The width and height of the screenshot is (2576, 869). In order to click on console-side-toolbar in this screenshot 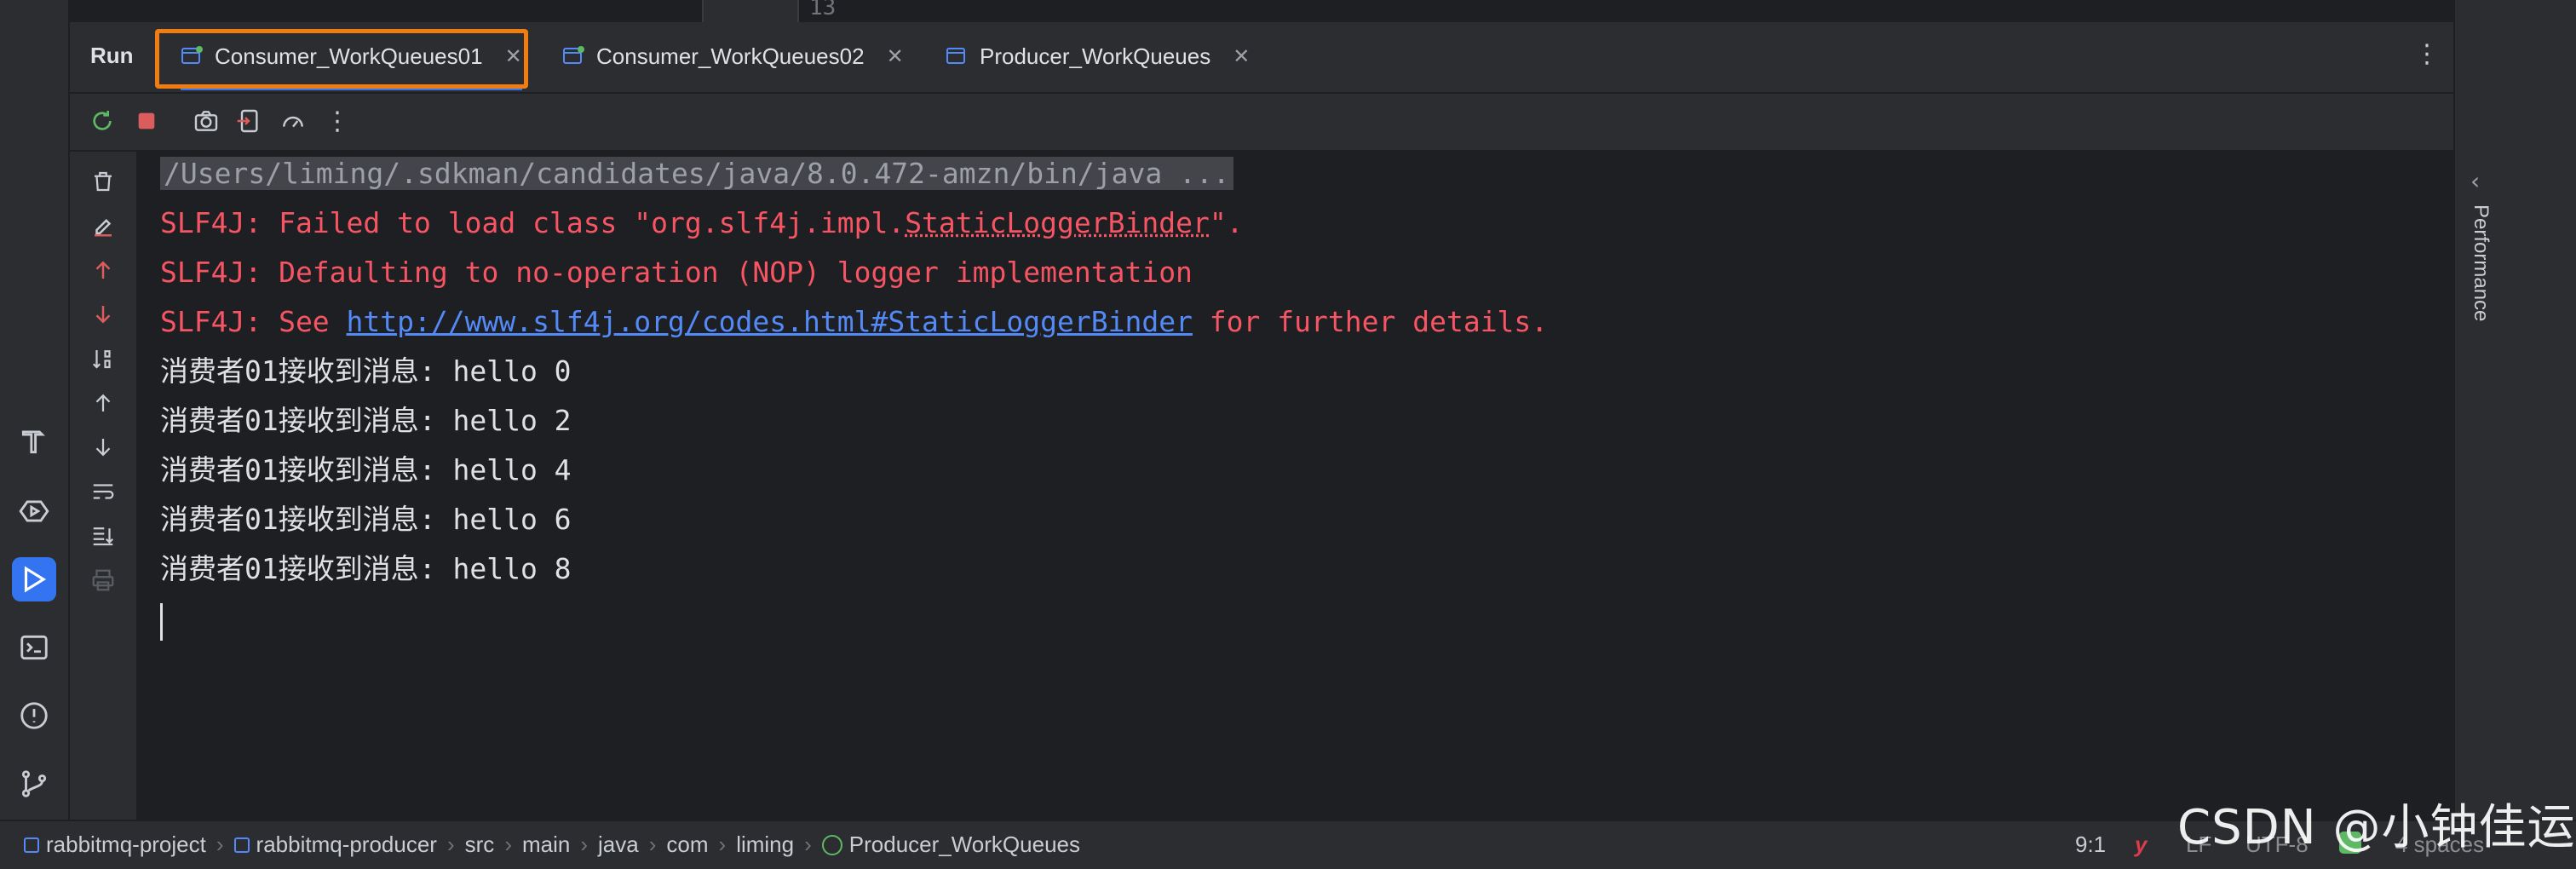, I will do `click(103, 486)`.